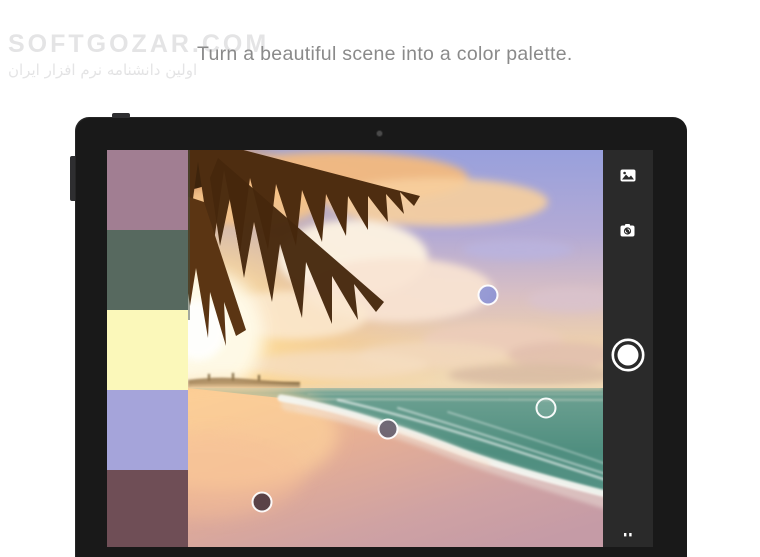 The height and width of the screenshot is (557, 760). Describe the element at coordinates (189, 235) in the screenshot. I see `photo-left-edge` at that location.